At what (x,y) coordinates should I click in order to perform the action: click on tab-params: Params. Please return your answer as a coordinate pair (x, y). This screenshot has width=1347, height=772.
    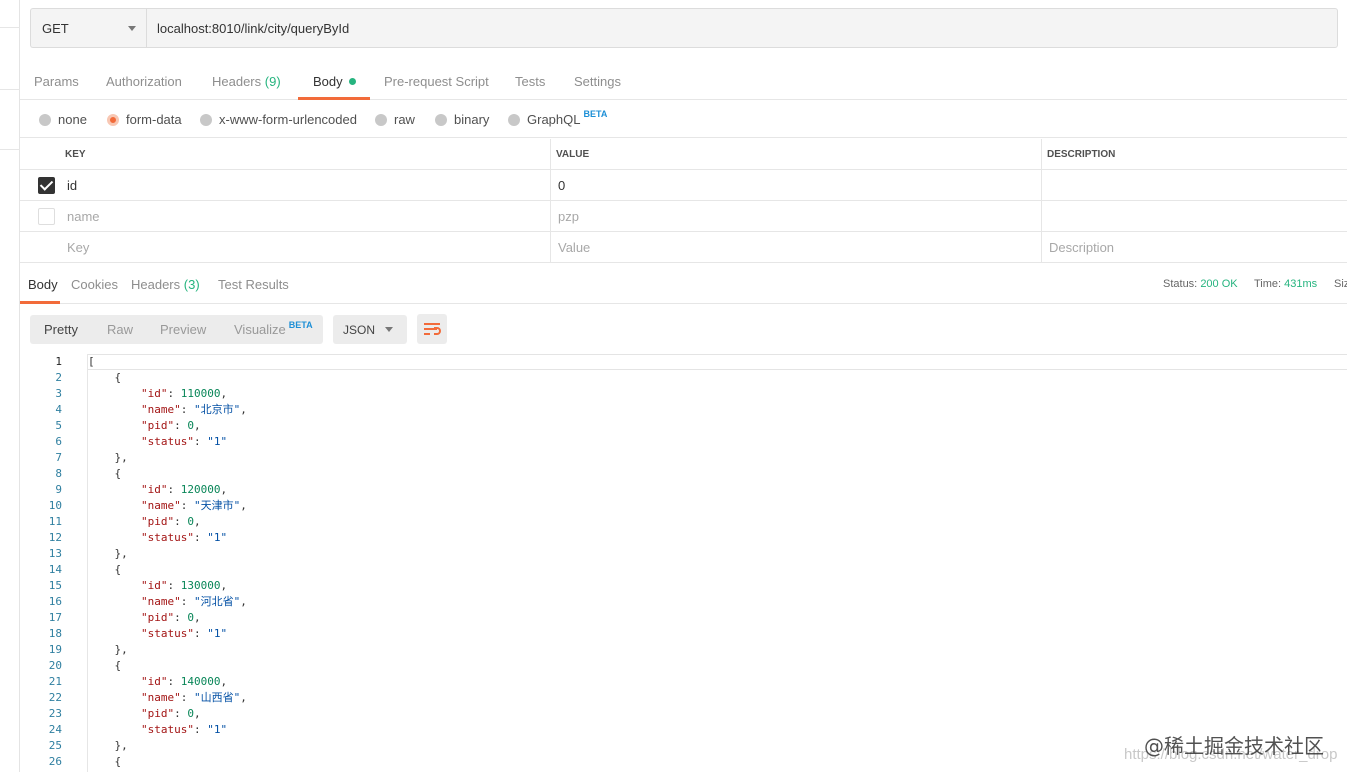
    Looking at the image, I should click on (56, 79).